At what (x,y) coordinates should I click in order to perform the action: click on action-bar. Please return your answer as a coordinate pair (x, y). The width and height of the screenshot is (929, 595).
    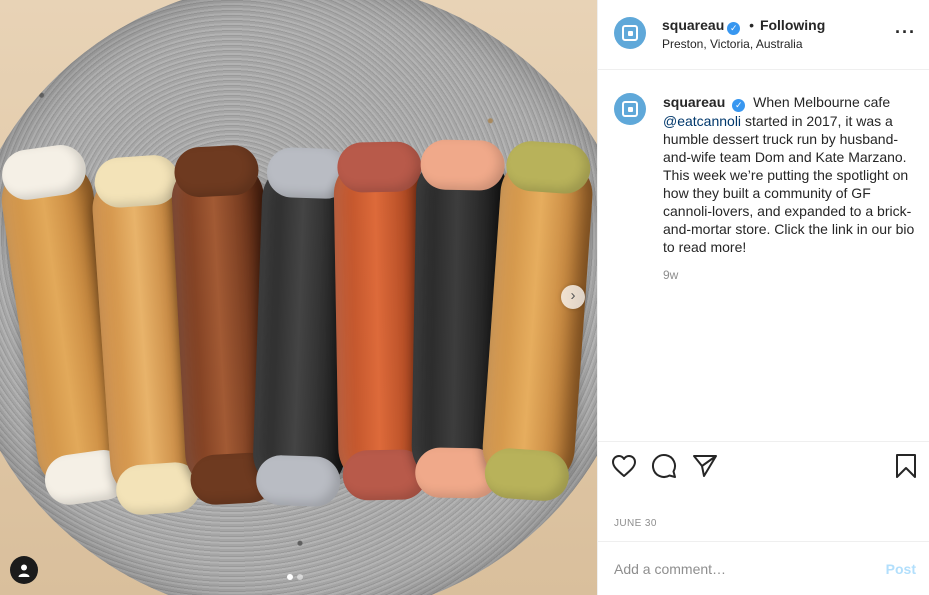
    Looking at the image, I should click on (763, 467).